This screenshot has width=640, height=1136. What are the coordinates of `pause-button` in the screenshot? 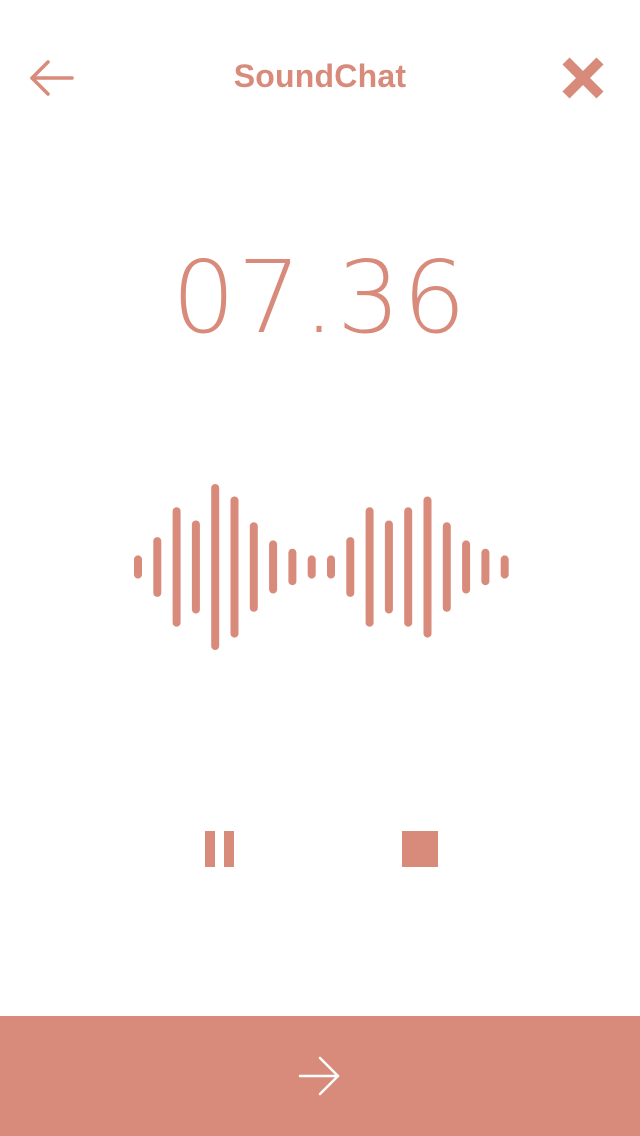 It's located at (220, 850).